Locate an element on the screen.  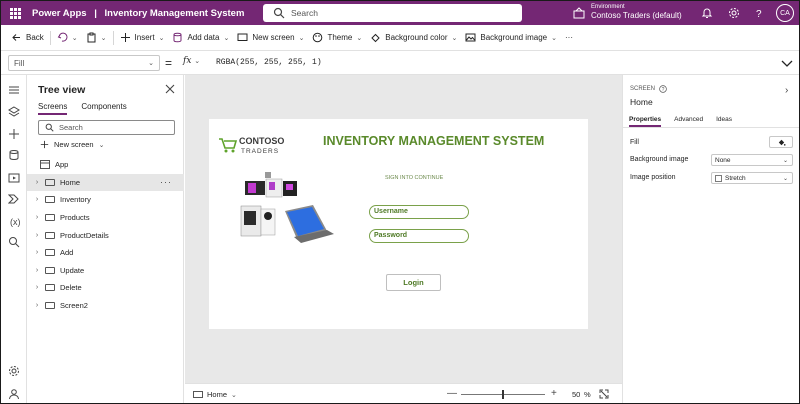
power-automate-icon is located at coordinates (14, 199).